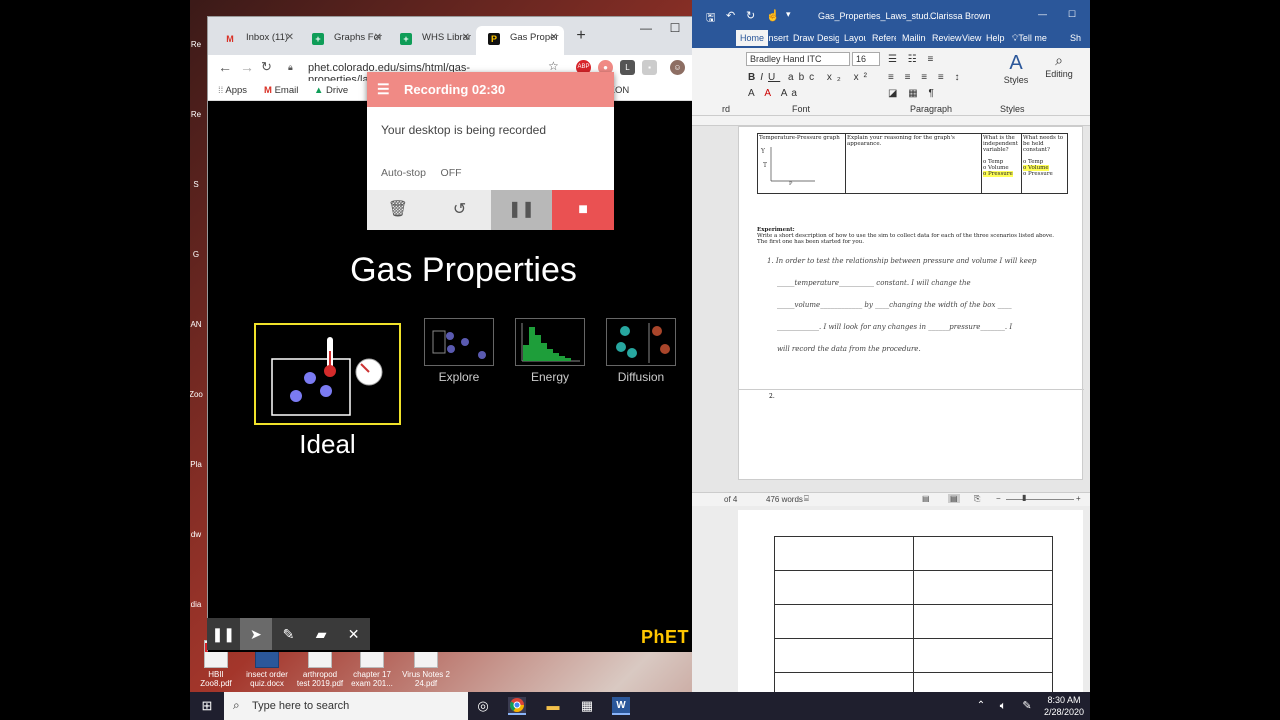 Image resolution: width=1280 pixels, height=720 pixels. Describe the element at coordinates (459, 351) in the screenshot. I see `screen-explore: Explore` at that location.